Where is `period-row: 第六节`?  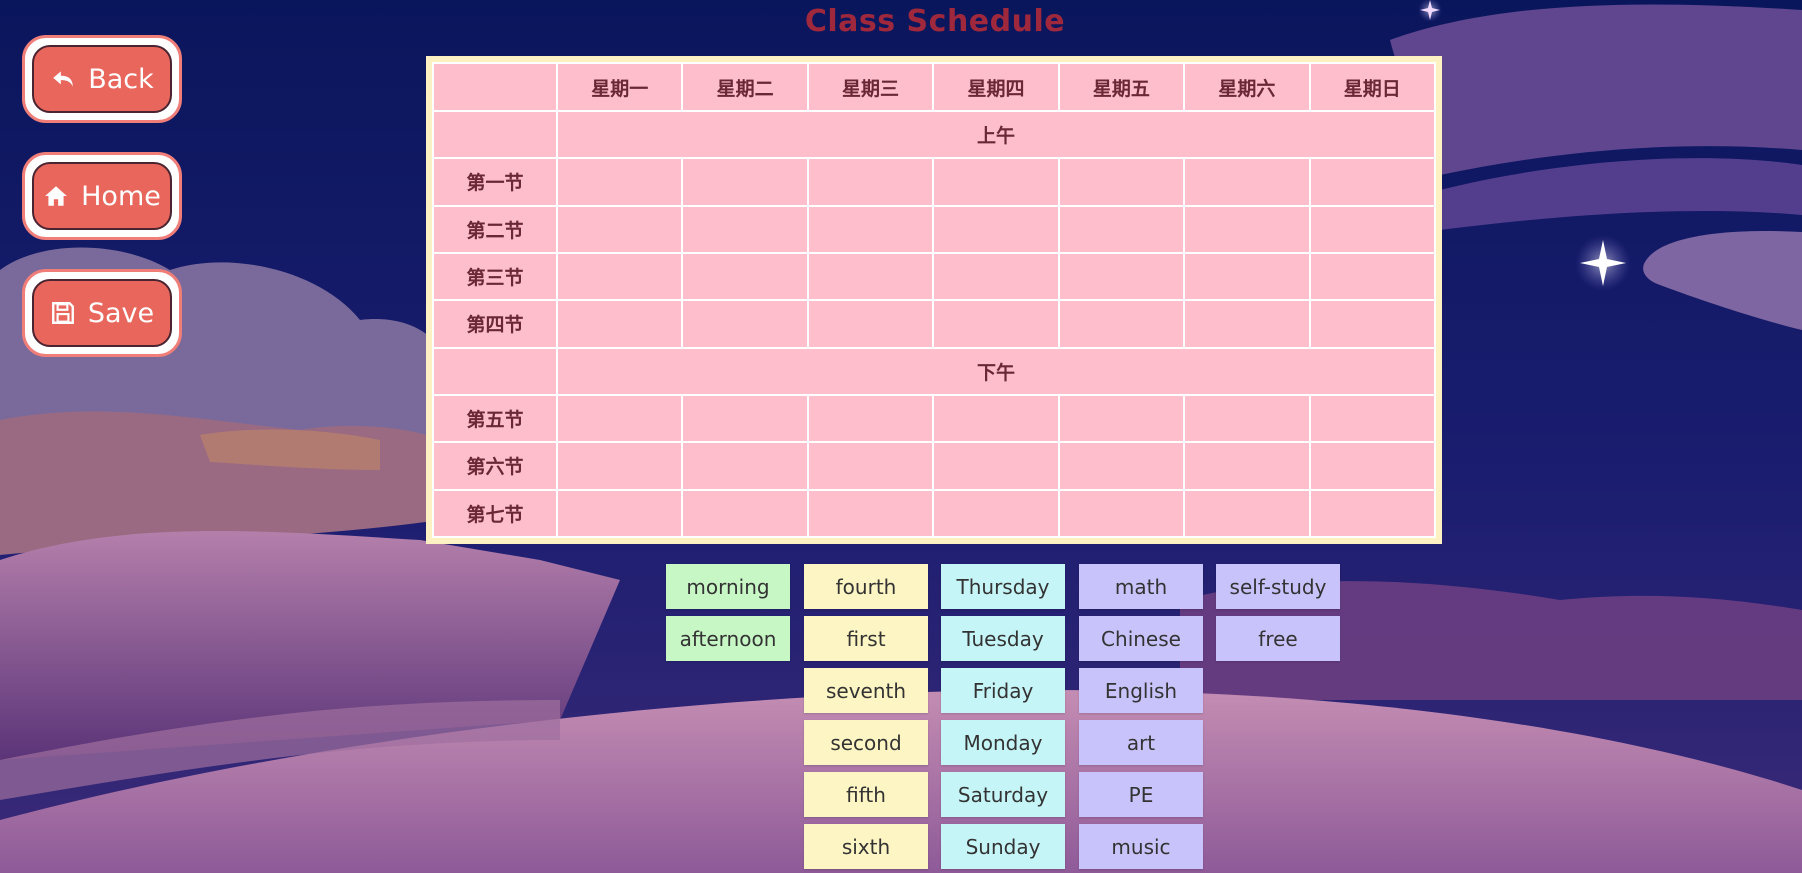 period-row: 第六节 is located at coordinates (934, 466).